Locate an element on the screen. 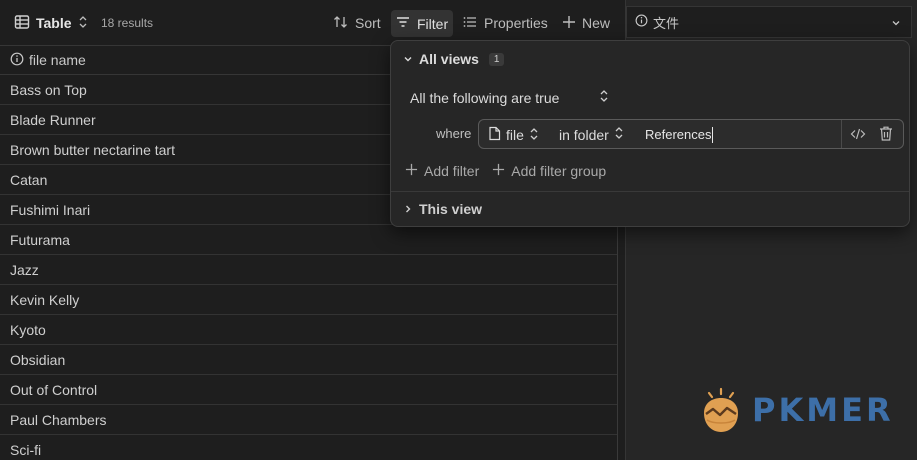 The image size is (917, 460). all-views-section-toggle: All views 1 is located at coordinates (454, 59).